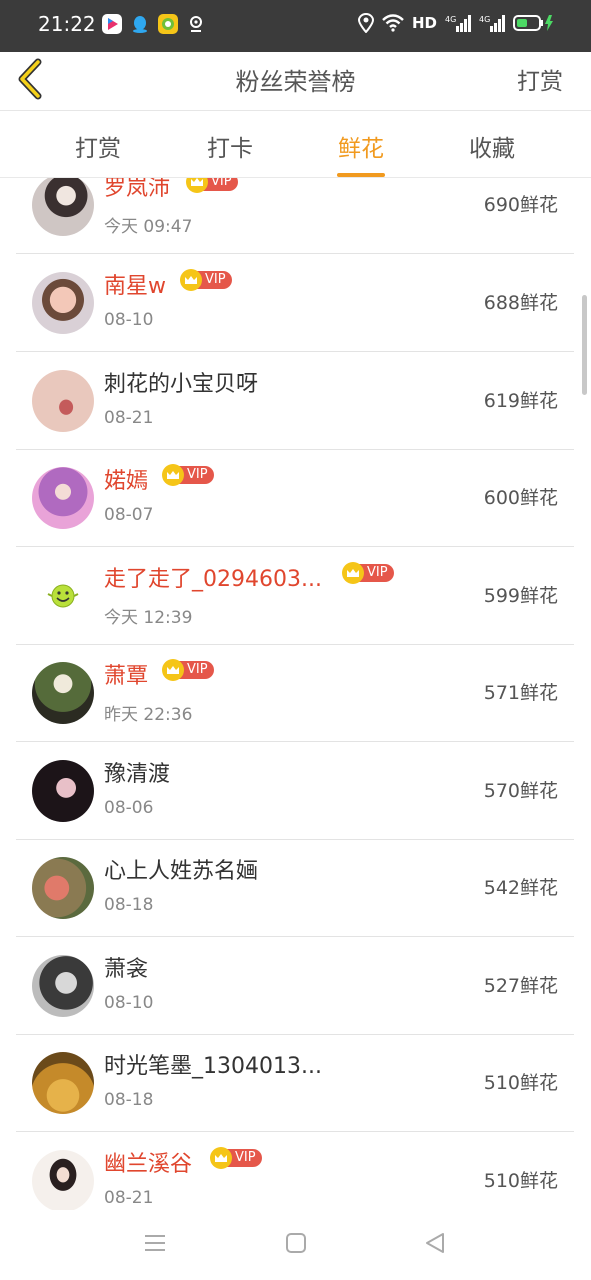  Describe the element at coordinates (492, 23) in the screenshot. I see `signal-4g-icon-2: 4G` at that location.